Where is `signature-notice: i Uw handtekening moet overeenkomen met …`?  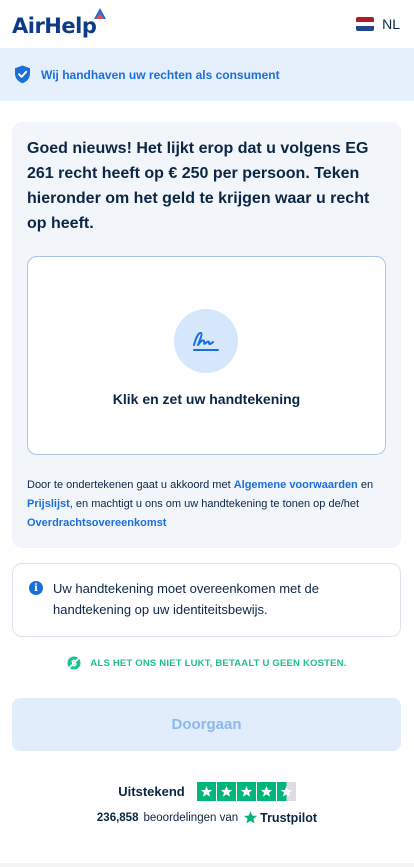 signature-notice: i Uw handtekening moet overeenkomen met … is located at coordinates (206, 600).